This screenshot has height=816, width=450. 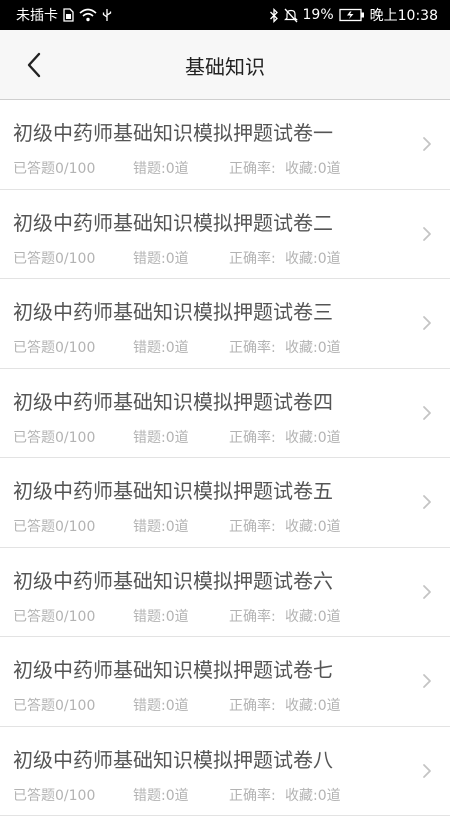 I want to click on nav-bar: 基础知识, so click(x=225, y=65).